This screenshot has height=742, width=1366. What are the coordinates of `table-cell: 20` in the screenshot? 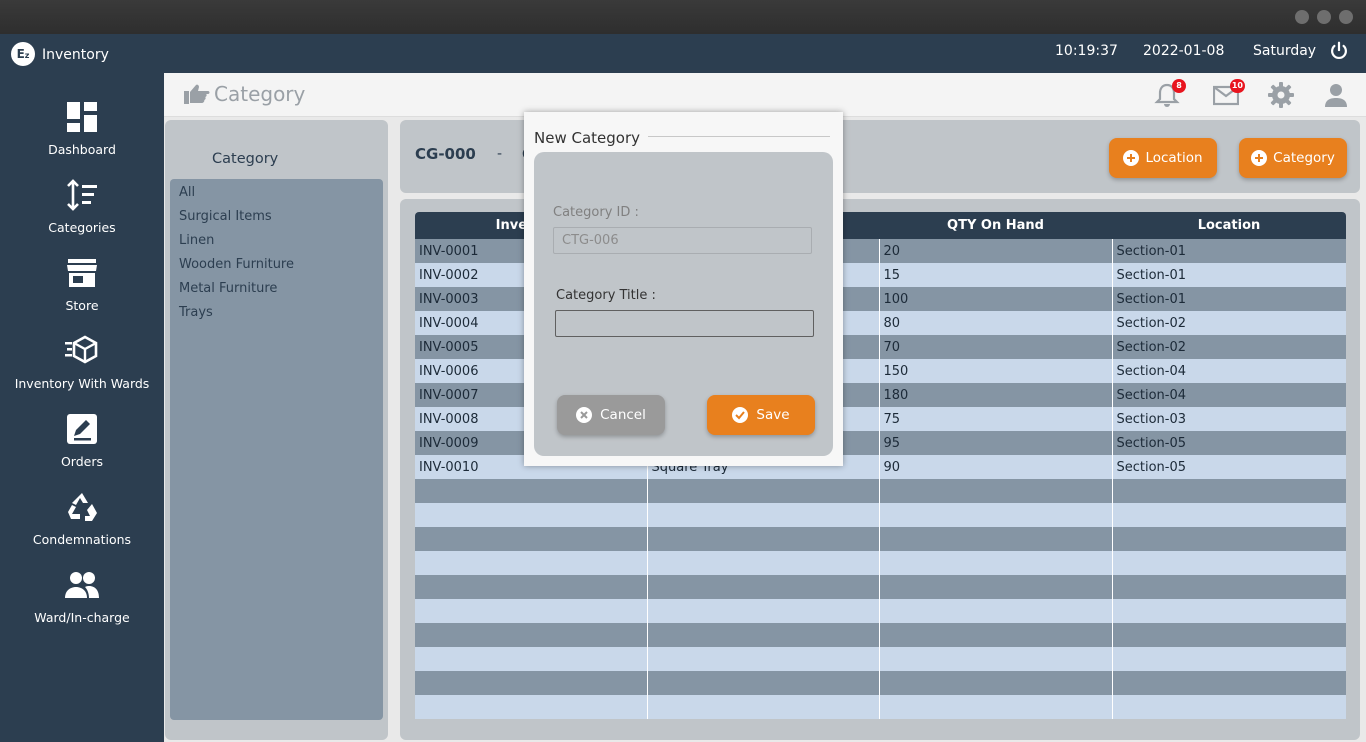 It's located at (996, 251).